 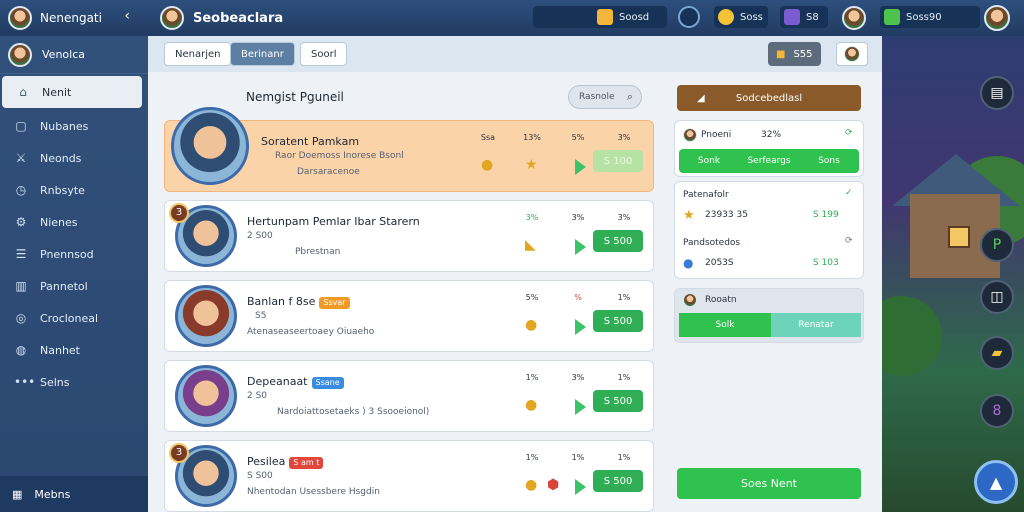 I want to click on sidebar-item-0: ⌂ Nenit, so click(x=72, y=92).